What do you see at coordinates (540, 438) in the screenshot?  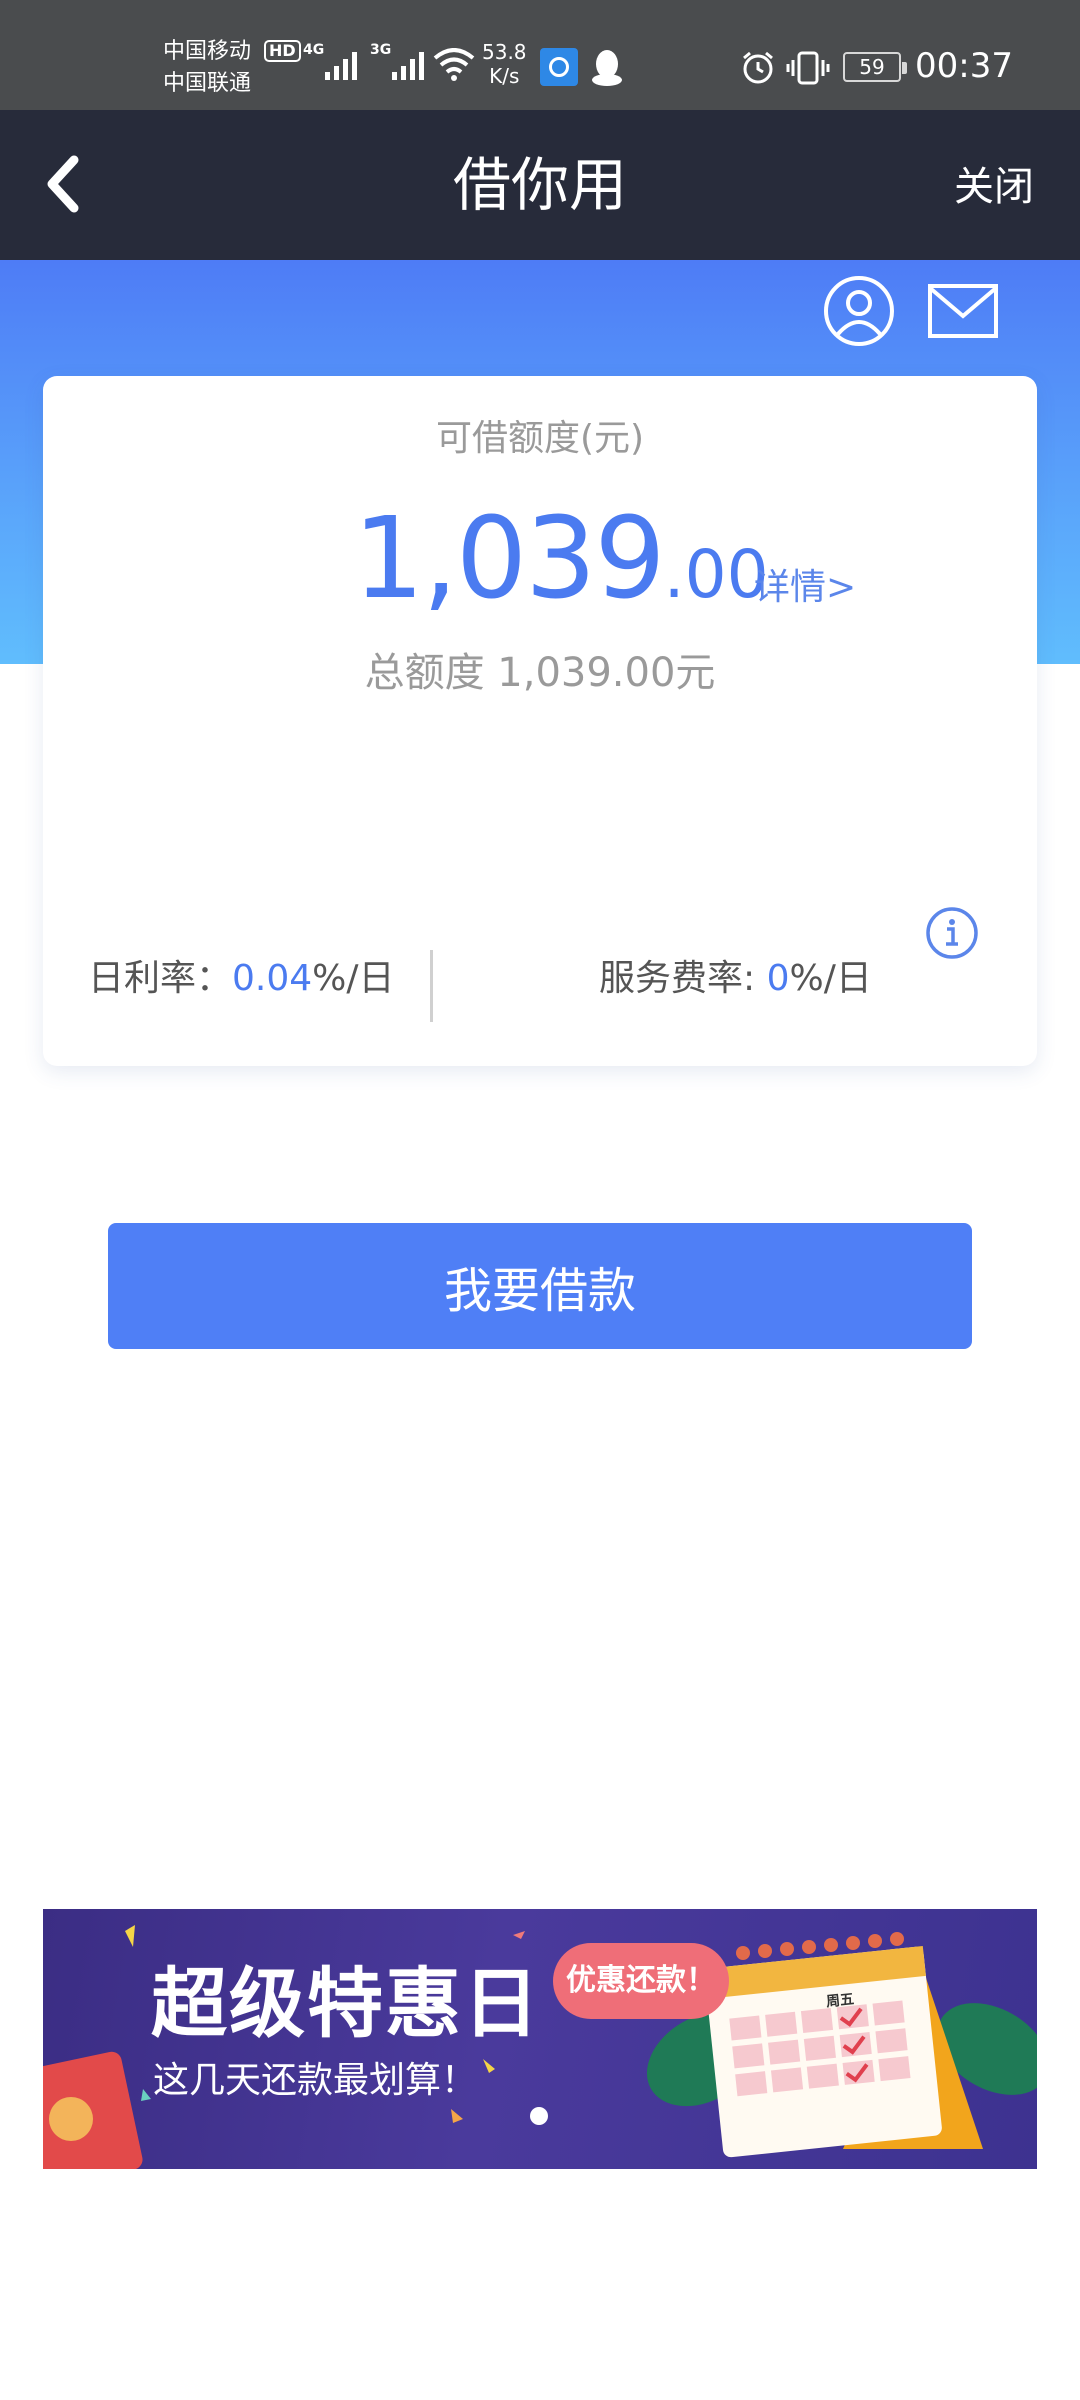 I see `available-credit-label: 可借额度(元)` at bounding box center [540, 438].